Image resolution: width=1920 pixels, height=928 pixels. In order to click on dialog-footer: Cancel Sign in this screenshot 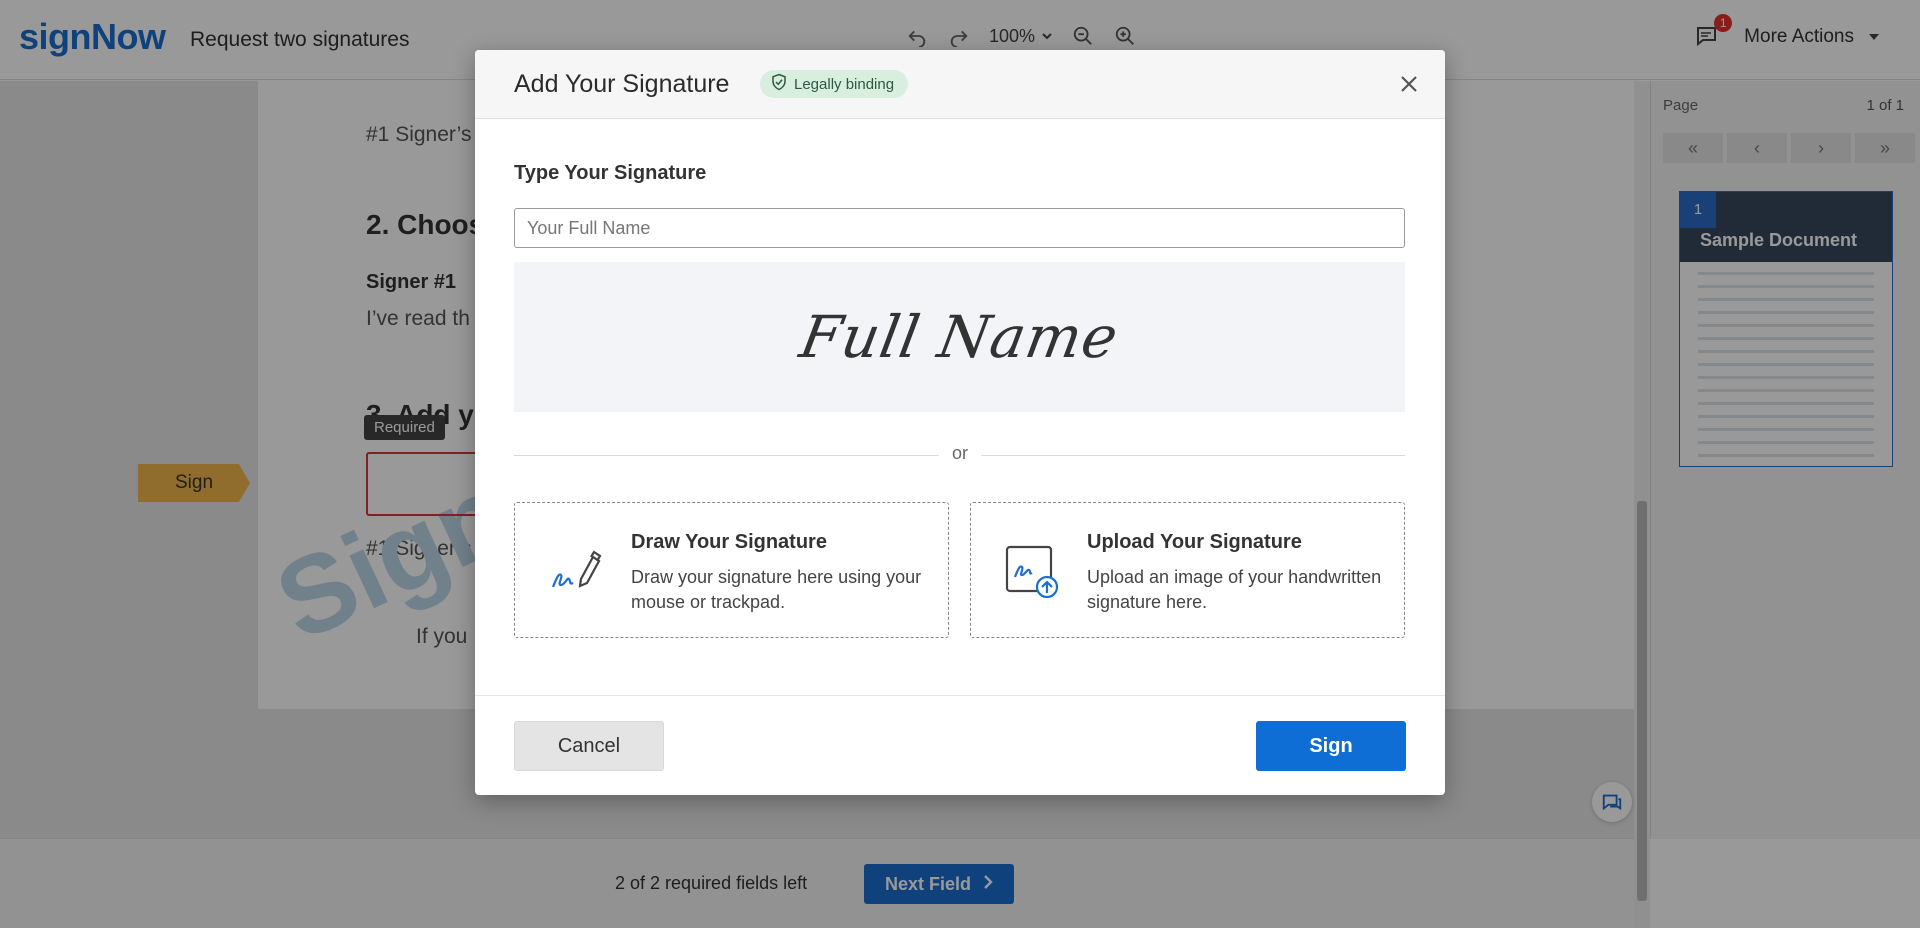, I will do `click(960, 745)`.